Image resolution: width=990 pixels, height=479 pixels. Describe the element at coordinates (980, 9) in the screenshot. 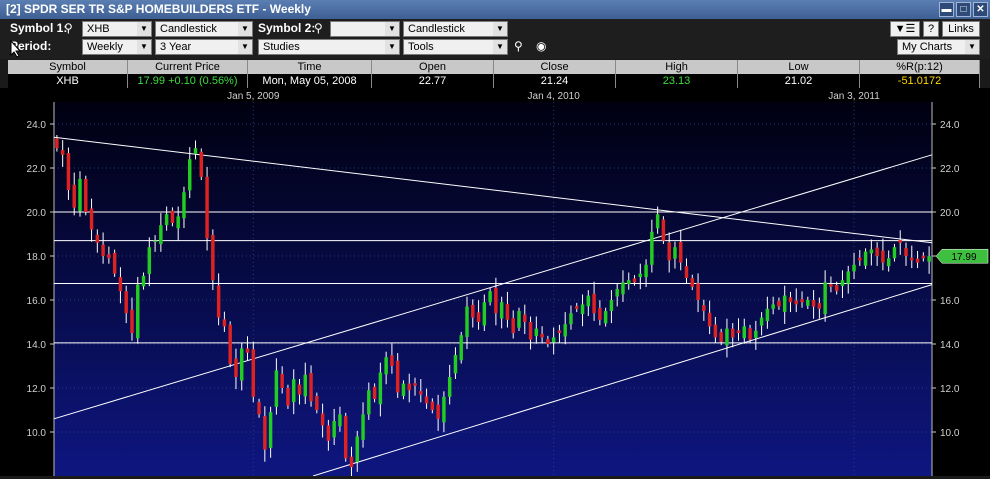

I see `close-button: ✕` at that location.